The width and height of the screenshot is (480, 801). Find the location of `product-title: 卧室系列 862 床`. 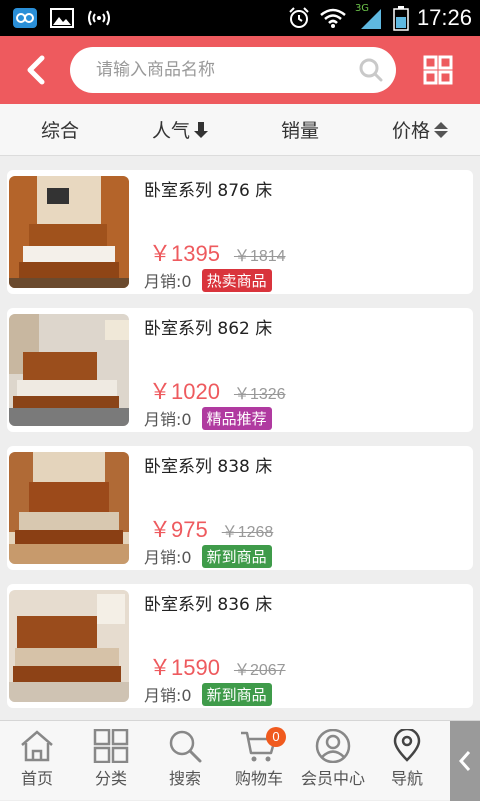

product-title: 卧室系列 862 床 is located at coordinates (208, 326).